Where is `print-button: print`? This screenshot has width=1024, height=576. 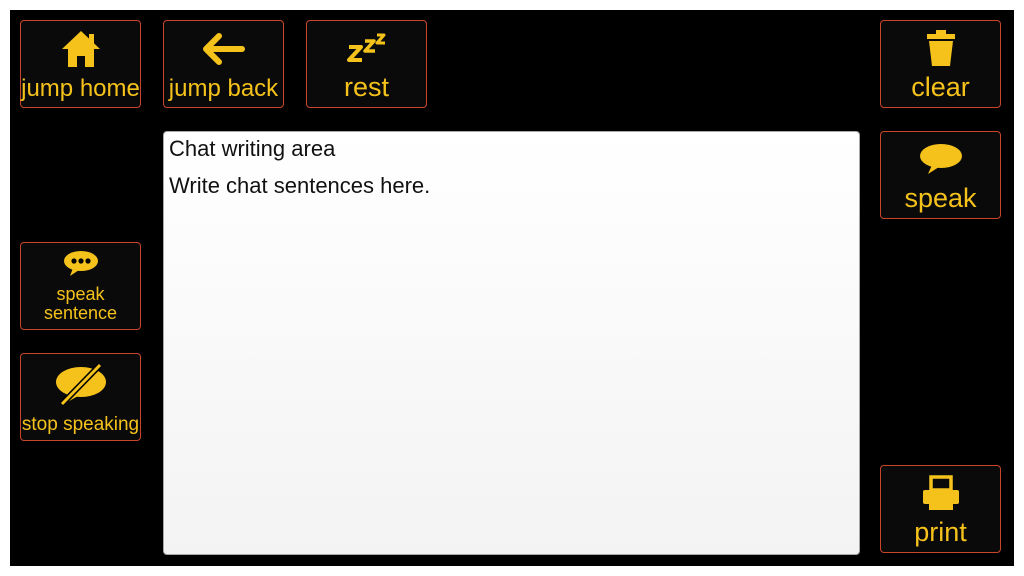
print-button: print is located at coordinates (940, 509).